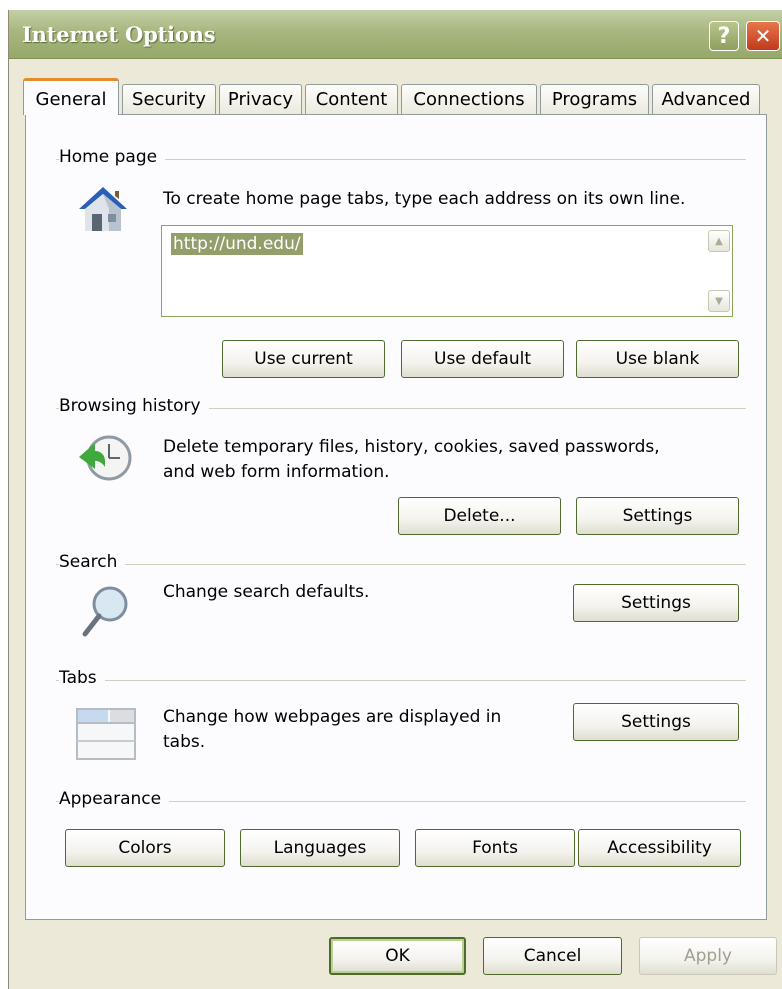 This screenshot has width=782, height=989. Describe the element at coordinates (106, 734) in the screenshot. I see `tabs-window-icon` at that location.